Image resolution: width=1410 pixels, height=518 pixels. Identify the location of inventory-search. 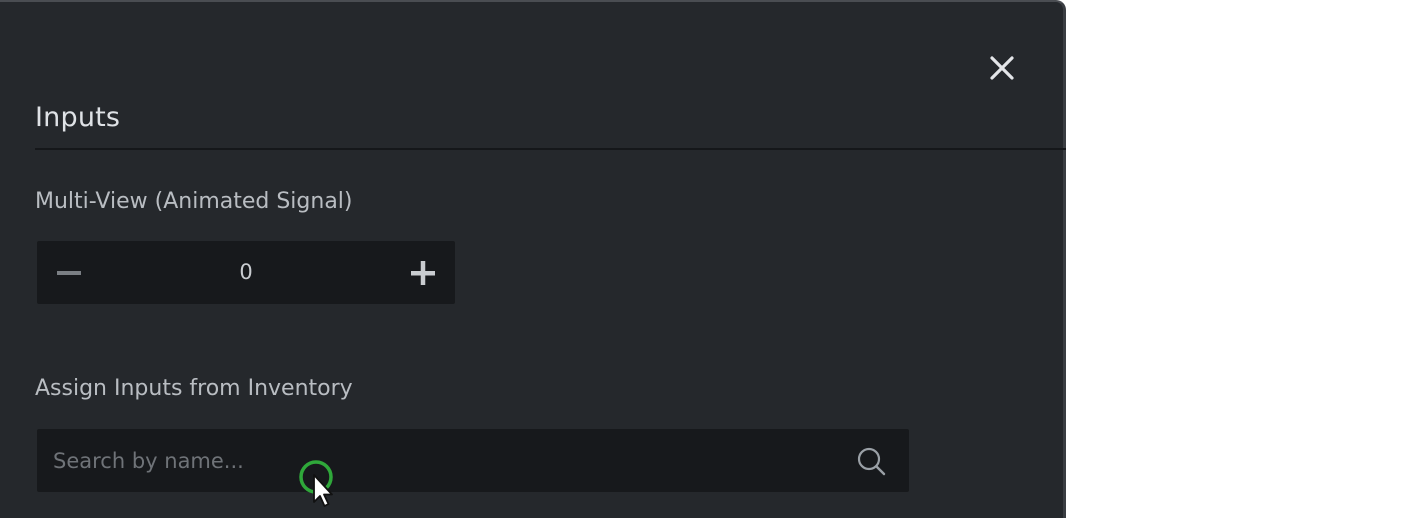
(473, 460).